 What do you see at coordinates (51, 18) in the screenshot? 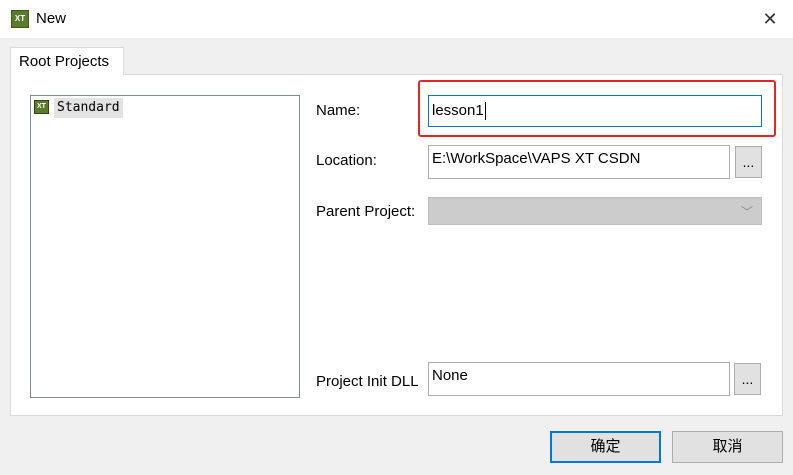
I see `window-title: New` at bounding box center [51, 18].